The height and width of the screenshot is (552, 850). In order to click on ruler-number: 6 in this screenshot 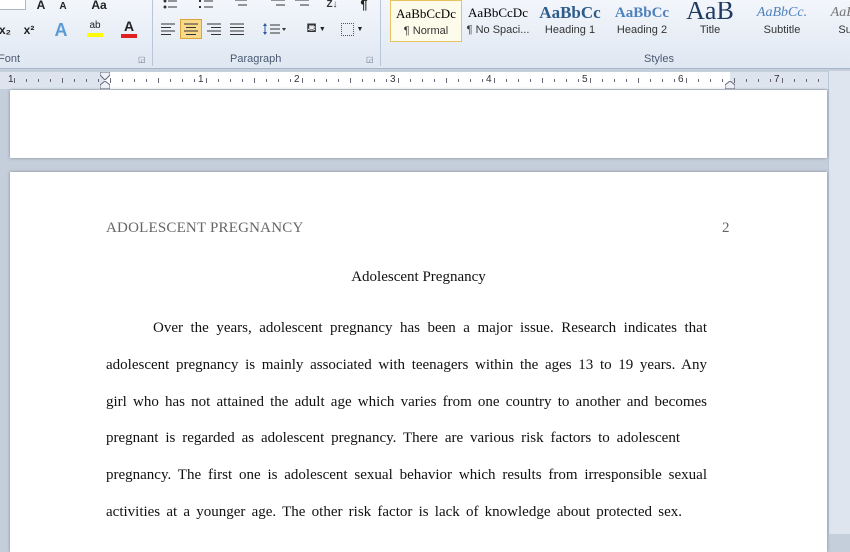, I will do `click(681, 79)`.